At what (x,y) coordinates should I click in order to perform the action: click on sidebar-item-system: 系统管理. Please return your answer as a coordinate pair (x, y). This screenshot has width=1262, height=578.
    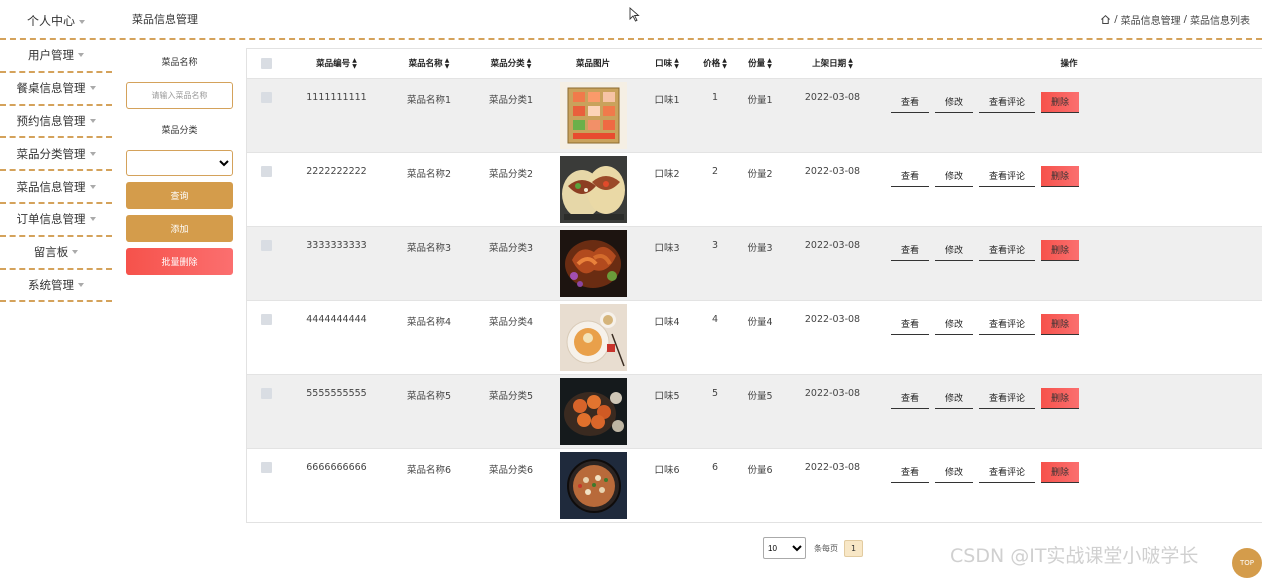
    Looking at the image, I should click on (56, 286).